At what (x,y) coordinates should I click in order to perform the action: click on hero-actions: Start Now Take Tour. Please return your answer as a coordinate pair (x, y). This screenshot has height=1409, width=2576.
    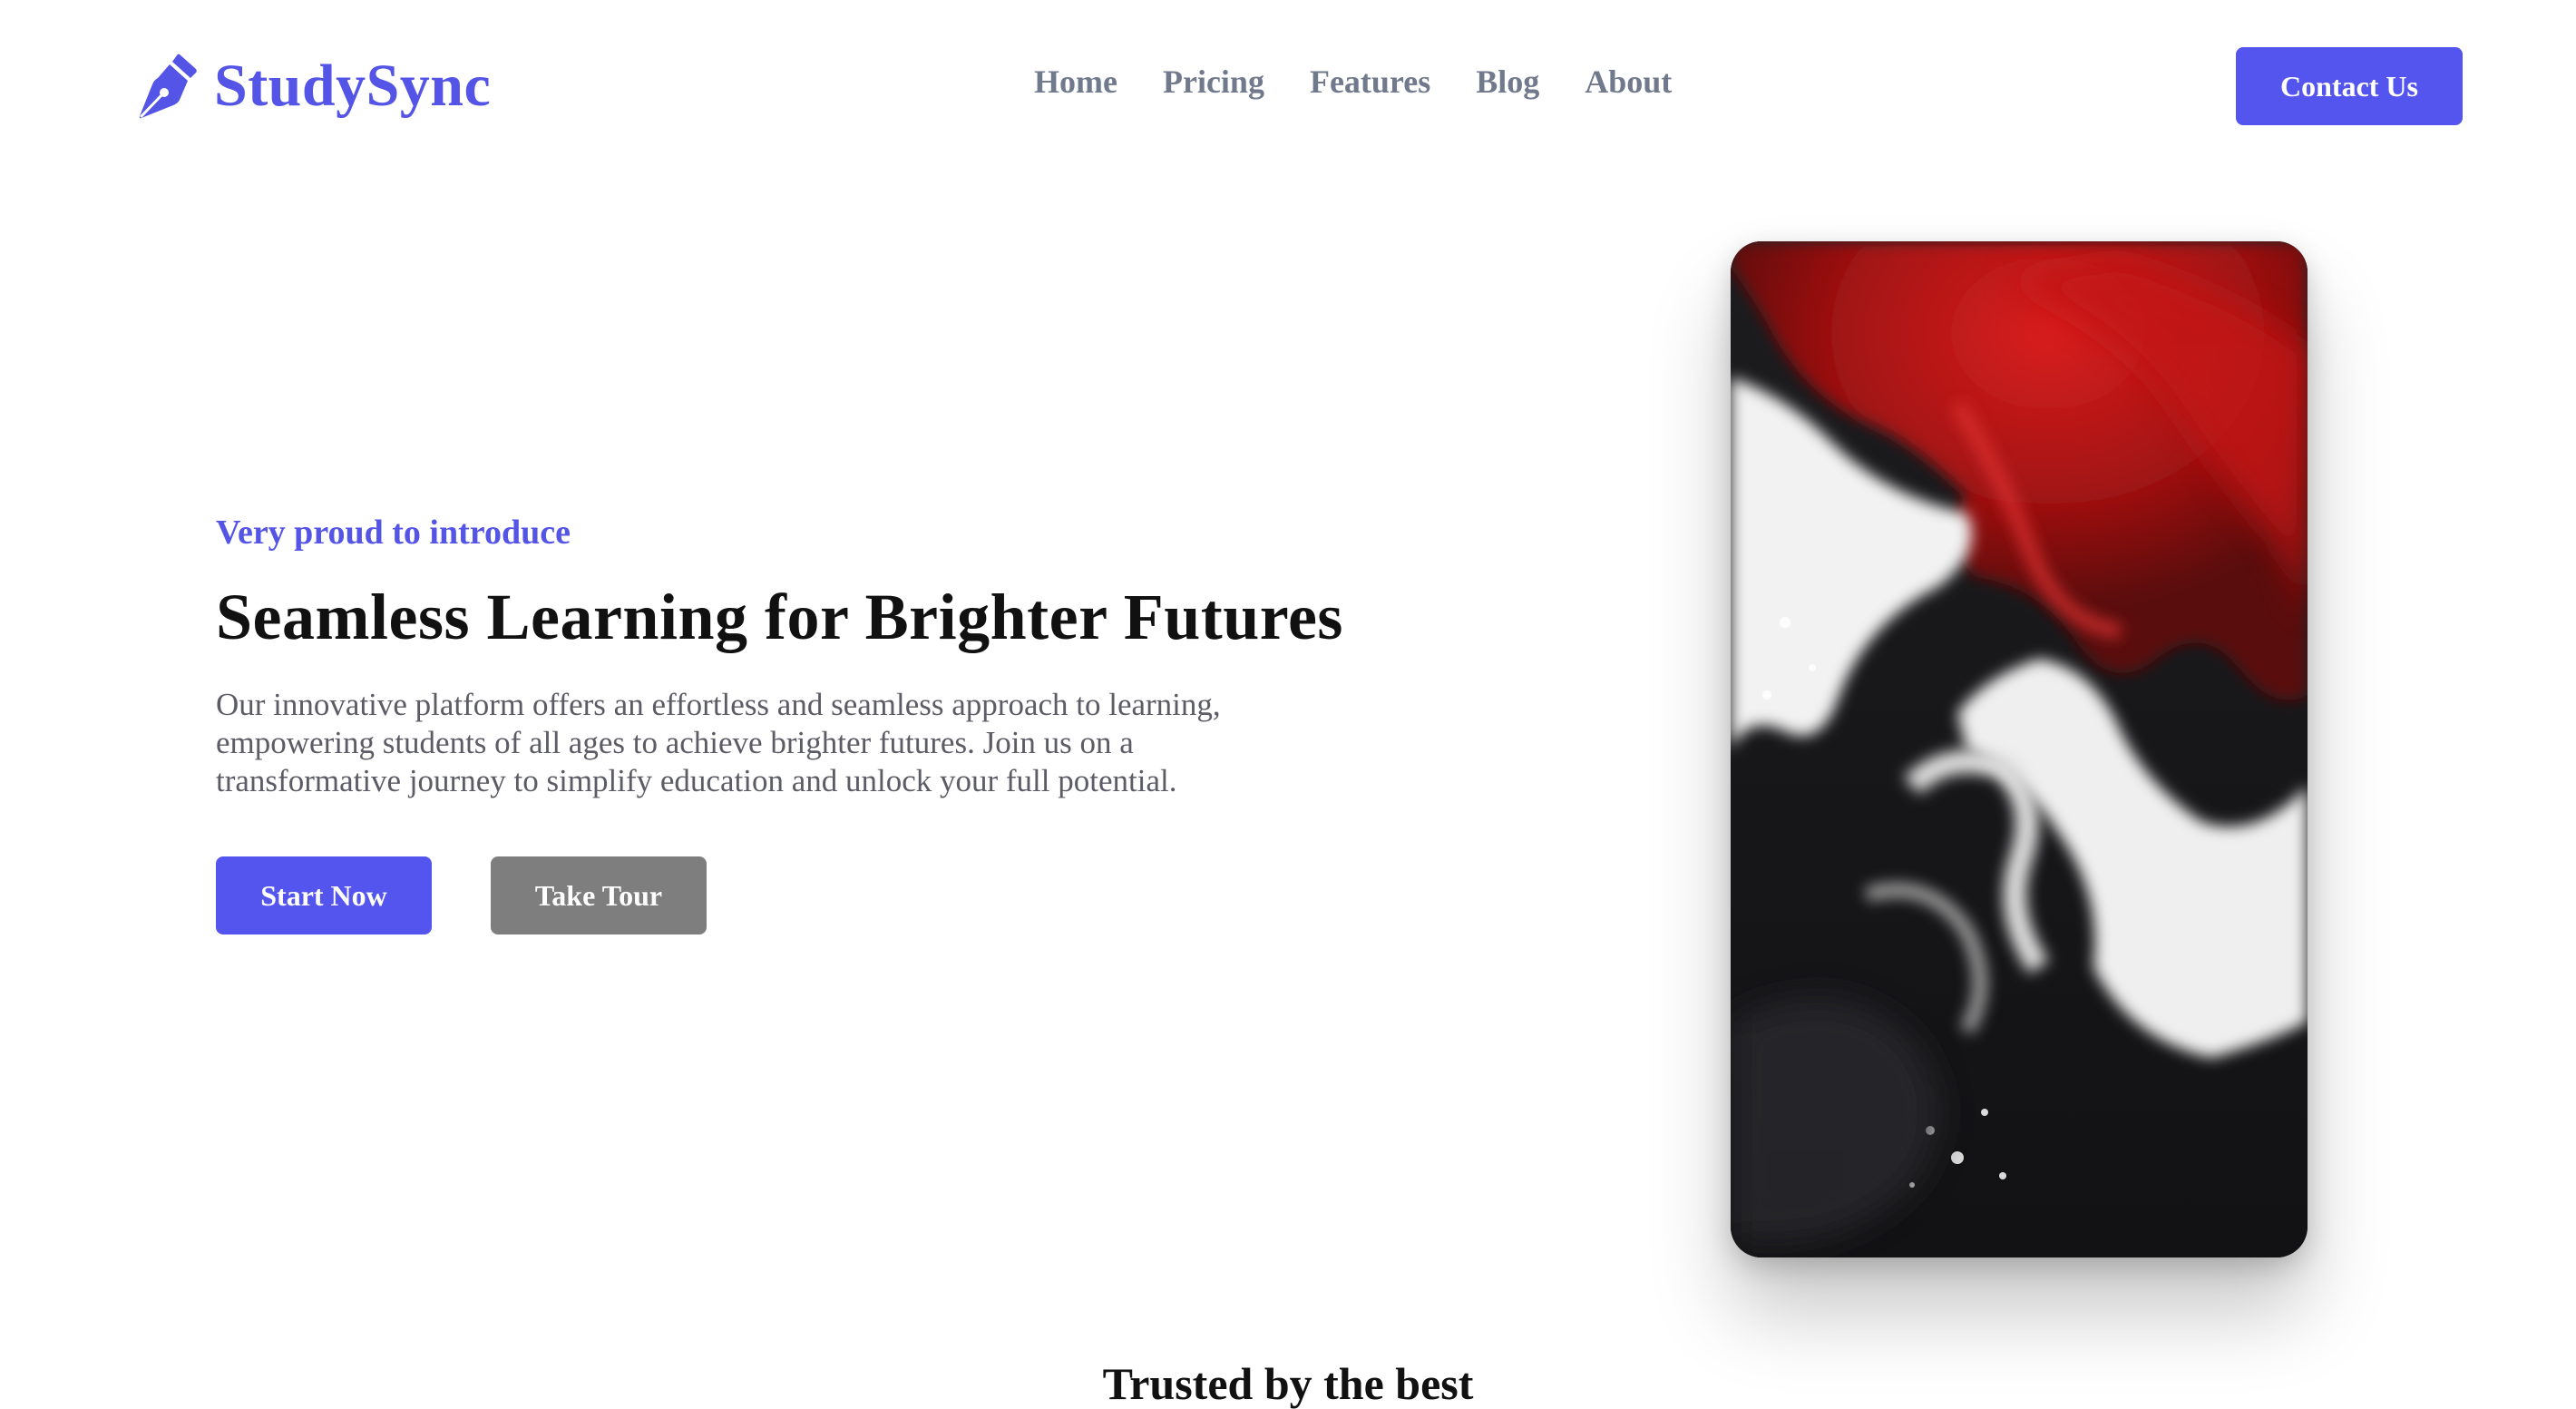
    Looking at the image, I should click on (805, 895).